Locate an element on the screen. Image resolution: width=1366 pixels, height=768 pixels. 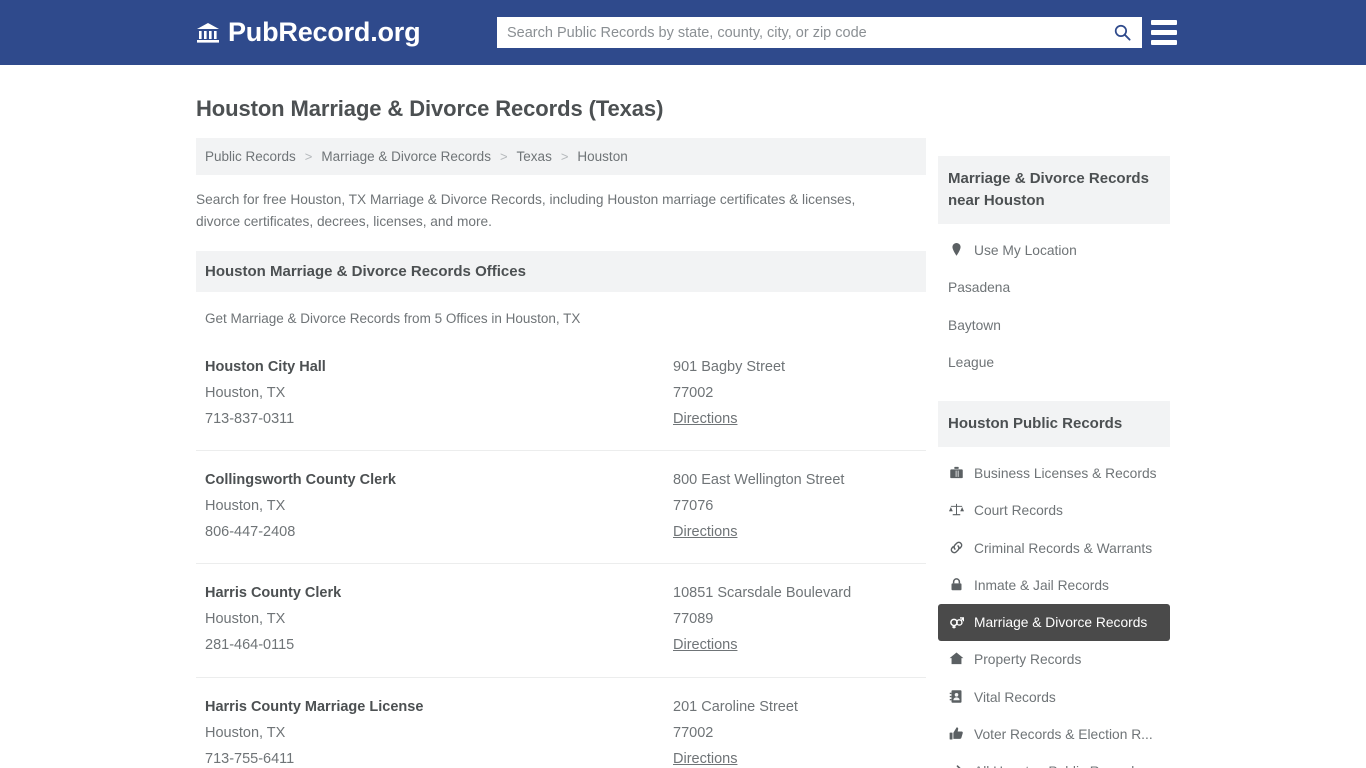
office-zip: 77089 is located at coordinates (693, 619).